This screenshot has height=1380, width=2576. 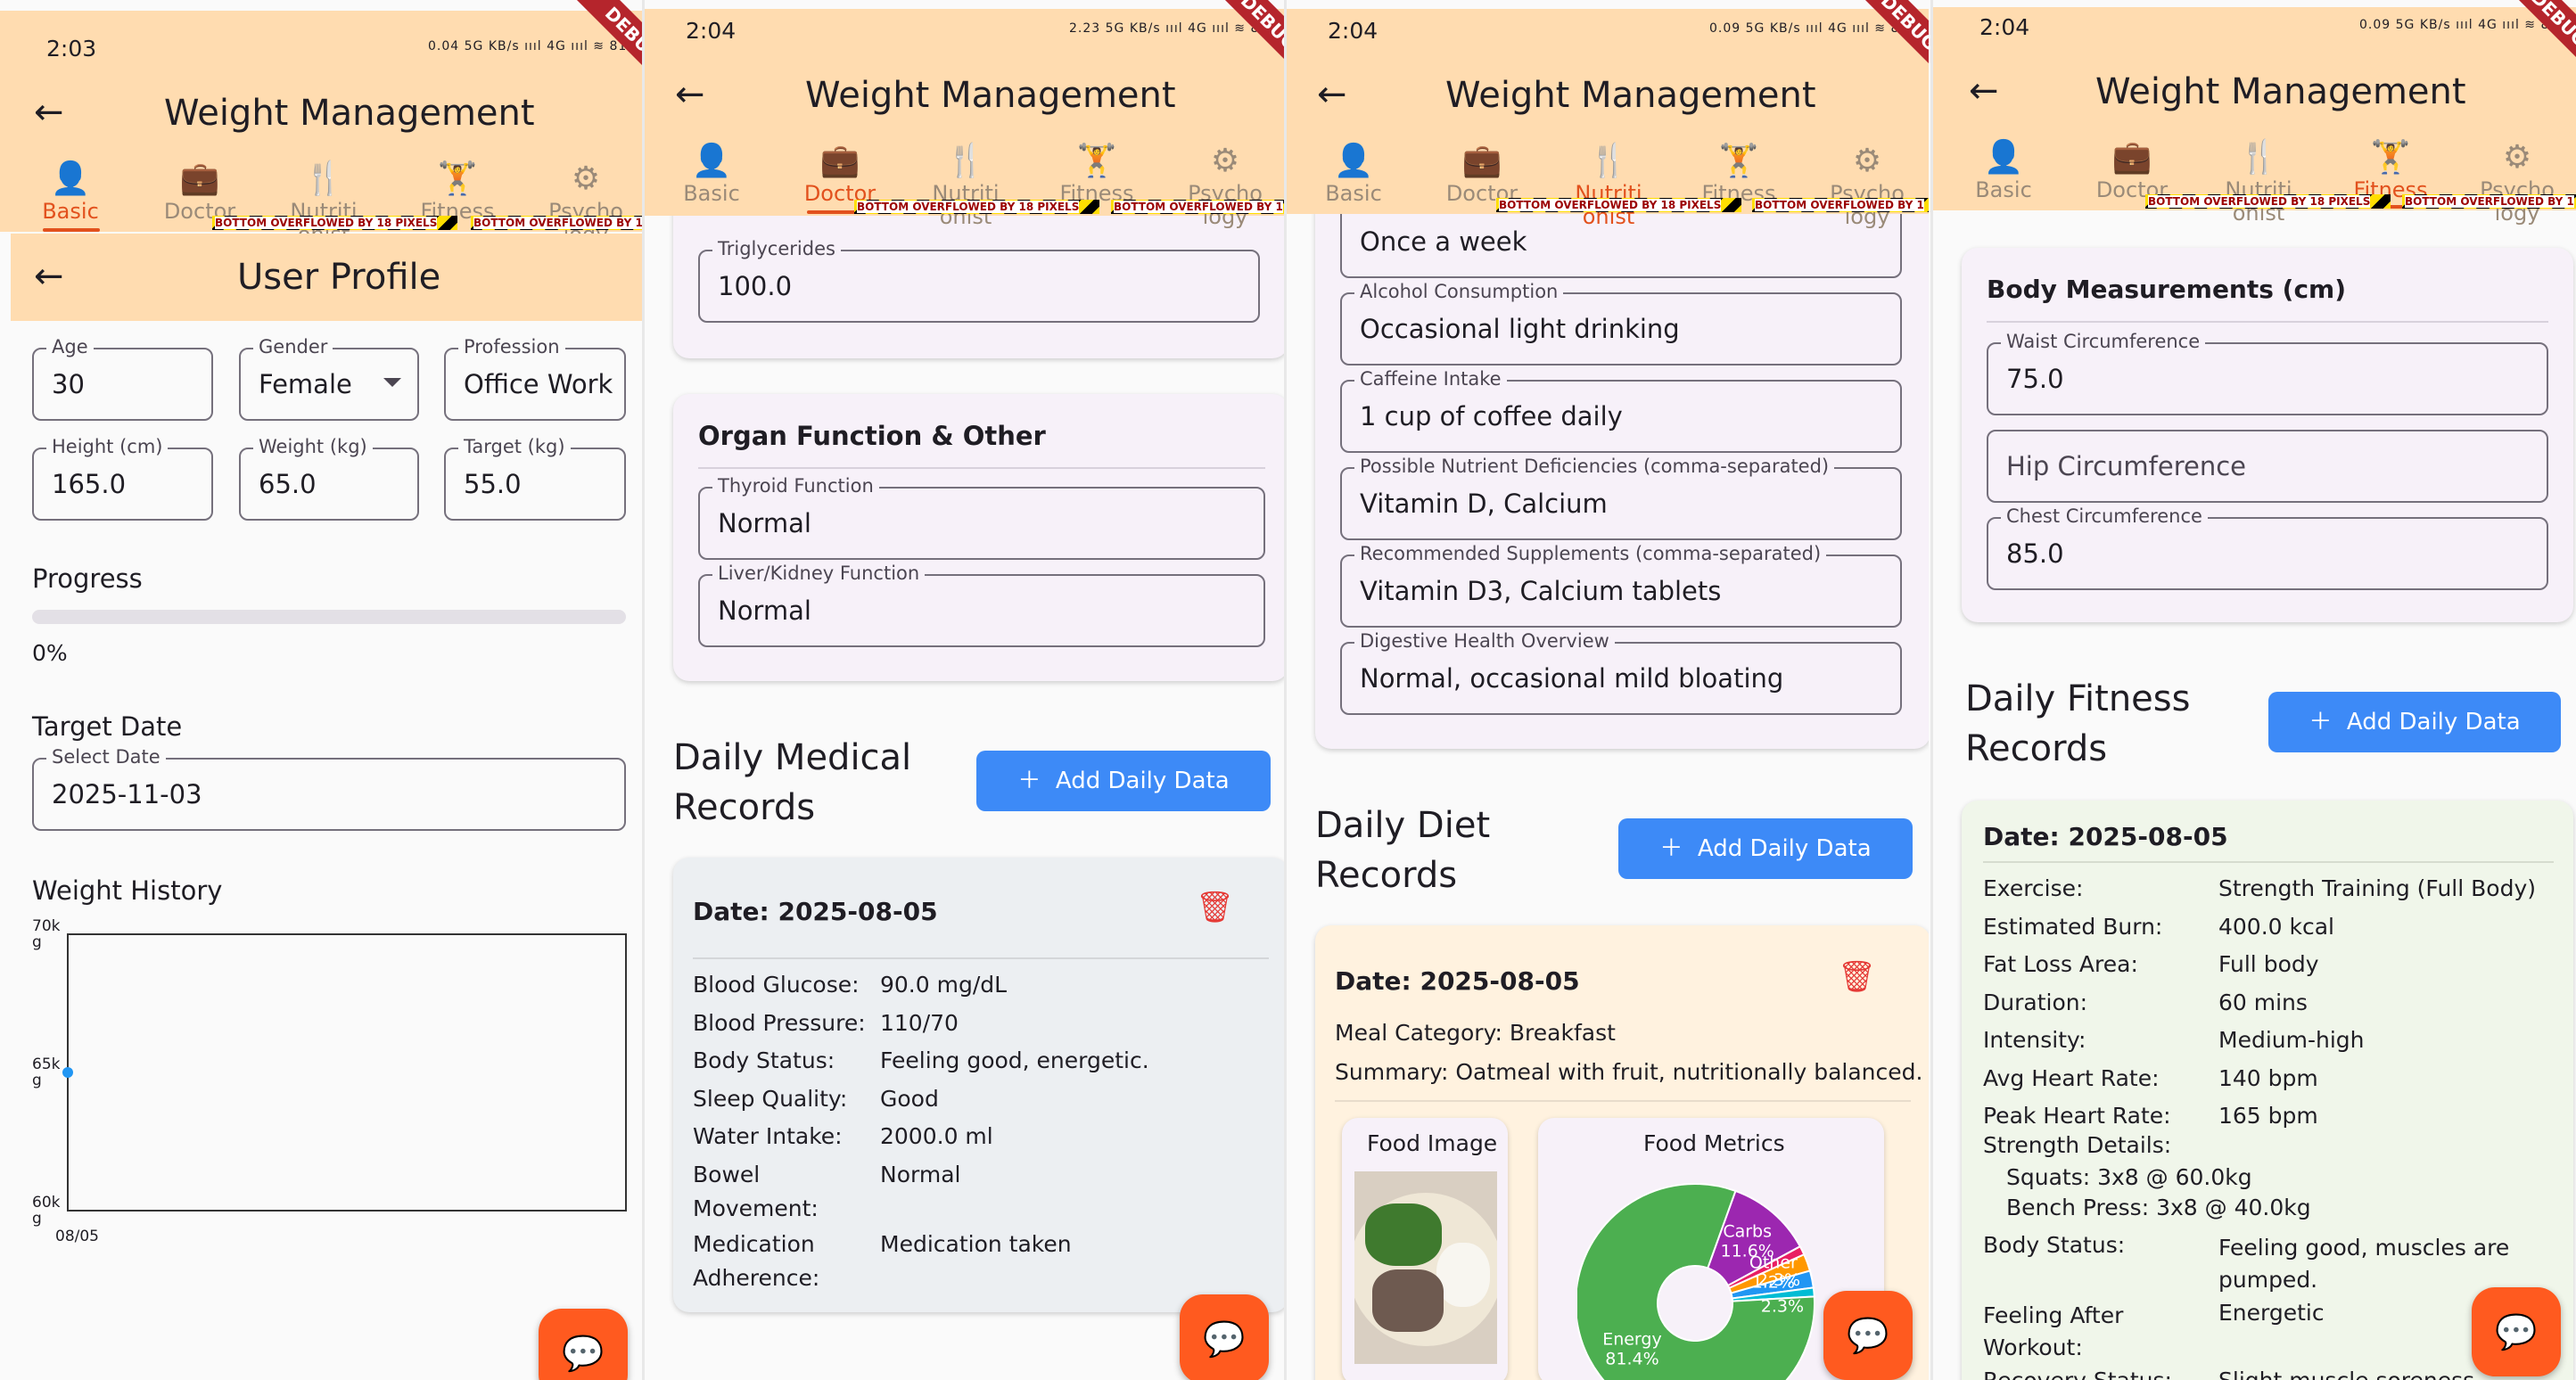 What do you see at coordinates (756, 1260) in the screenshot?
I see `detail-key: Medication Adherence:` at bounding box center [756, 1260].